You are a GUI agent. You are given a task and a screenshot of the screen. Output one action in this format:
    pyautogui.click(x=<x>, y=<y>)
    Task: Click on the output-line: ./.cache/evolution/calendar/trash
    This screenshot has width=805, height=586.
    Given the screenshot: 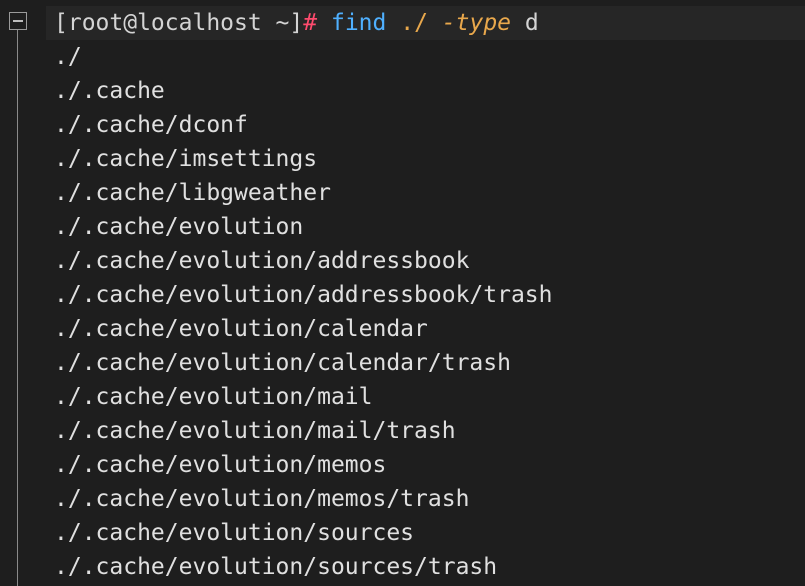 What is the action you would take?
    pyautogui.click(x=282, y=363)
    